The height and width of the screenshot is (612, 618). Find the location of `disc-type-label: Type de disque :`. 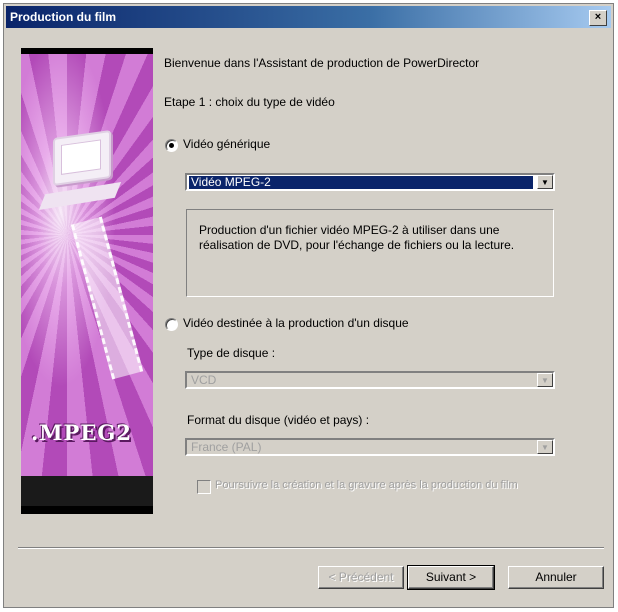

disc-type-label: Type de disque : is located at coordinates (231, 353).